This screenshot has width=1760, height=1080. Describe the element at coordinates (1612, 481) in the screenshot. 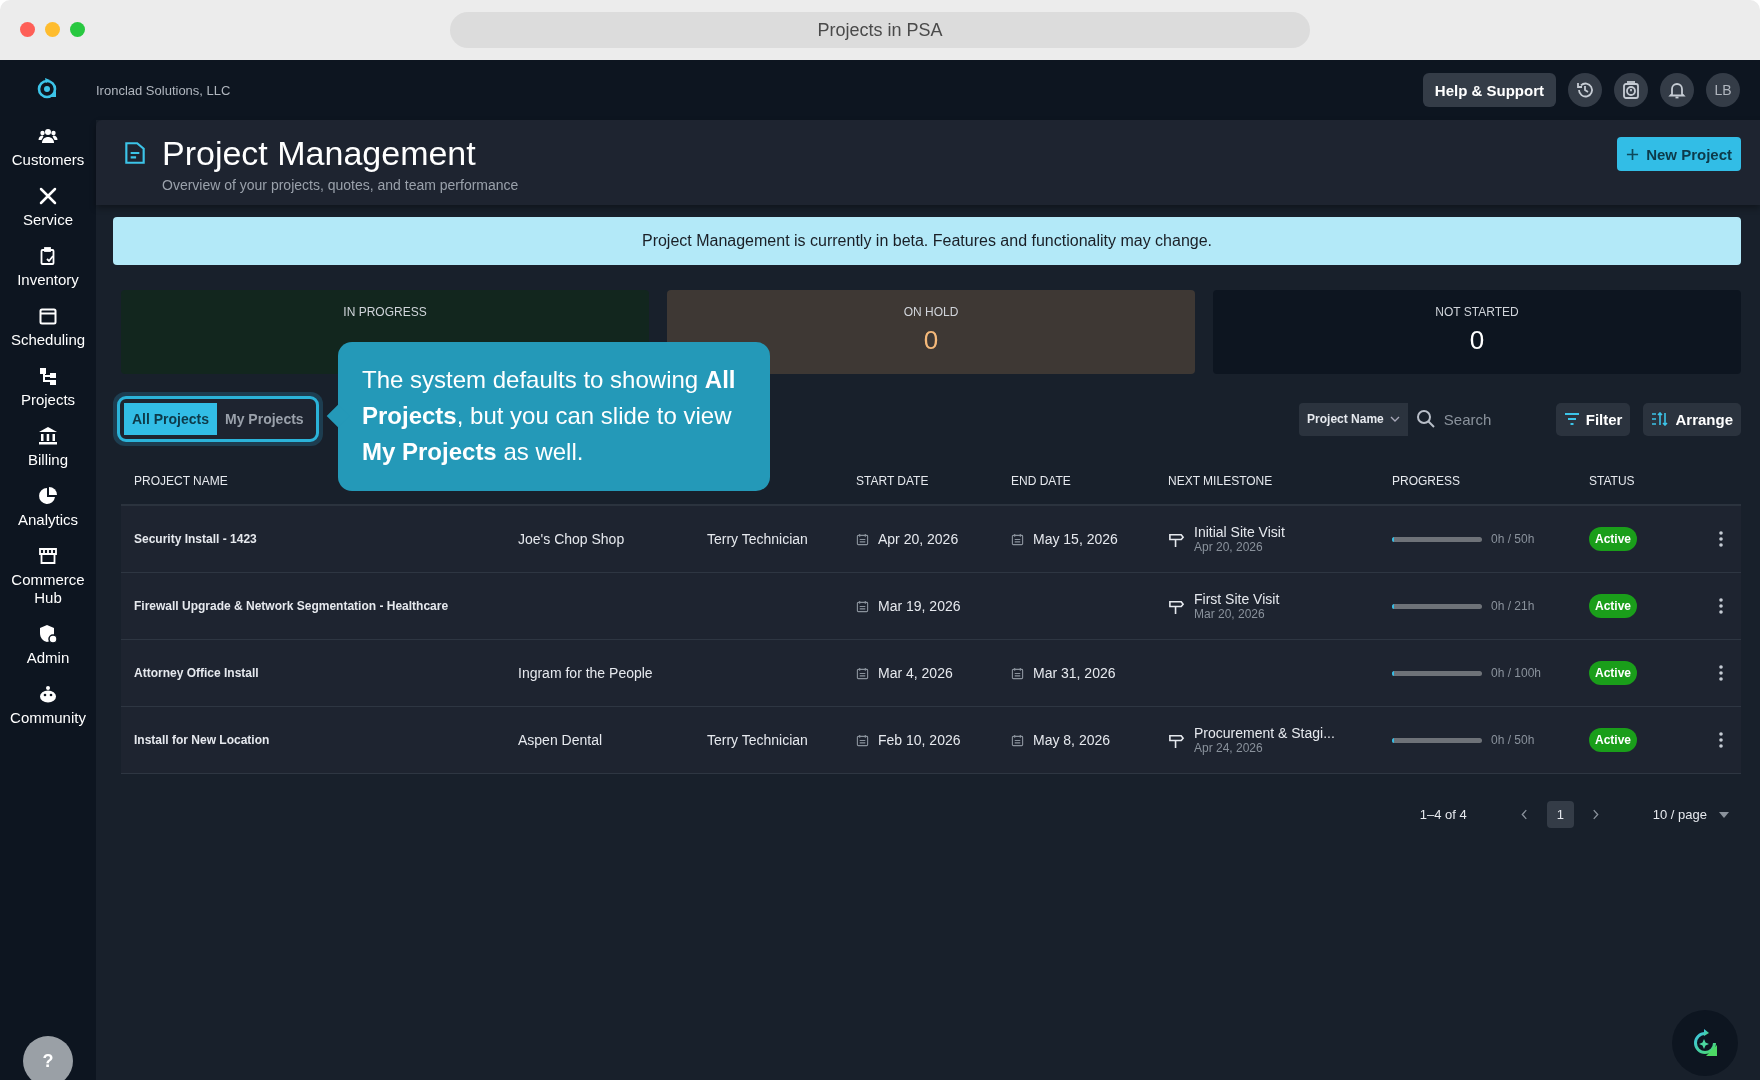

I see `column-header: STATUS` at that location.